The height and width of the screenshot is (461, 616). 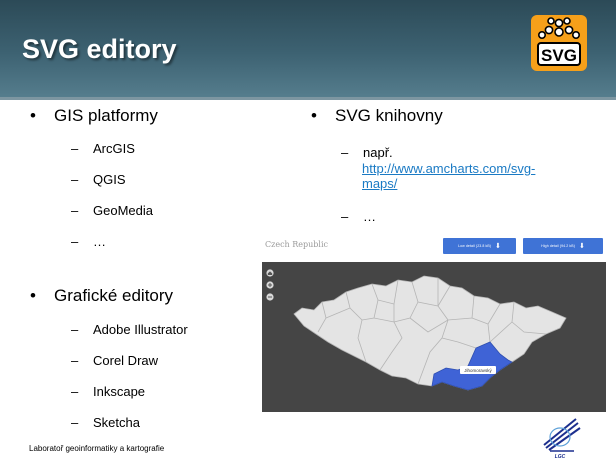 I want to click on zoom-in-plus-icon, so click(x=270, y=285).